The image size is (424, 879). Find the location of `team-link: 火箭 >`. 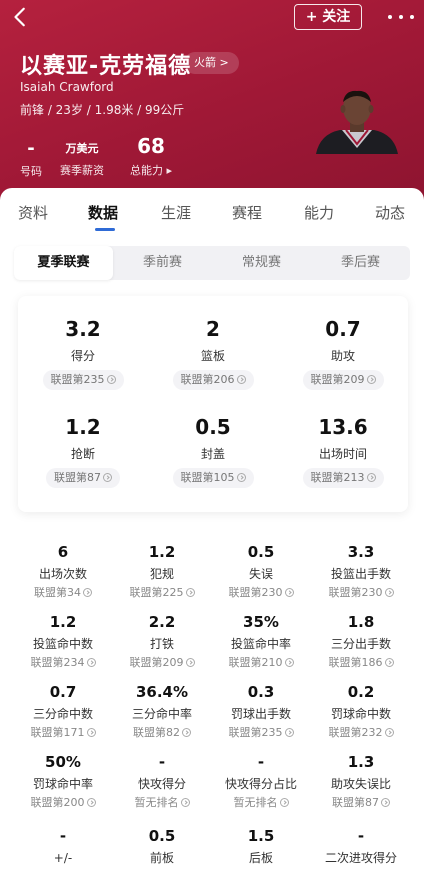

team-link: 火箭 > is located at coordinates (211, 63).